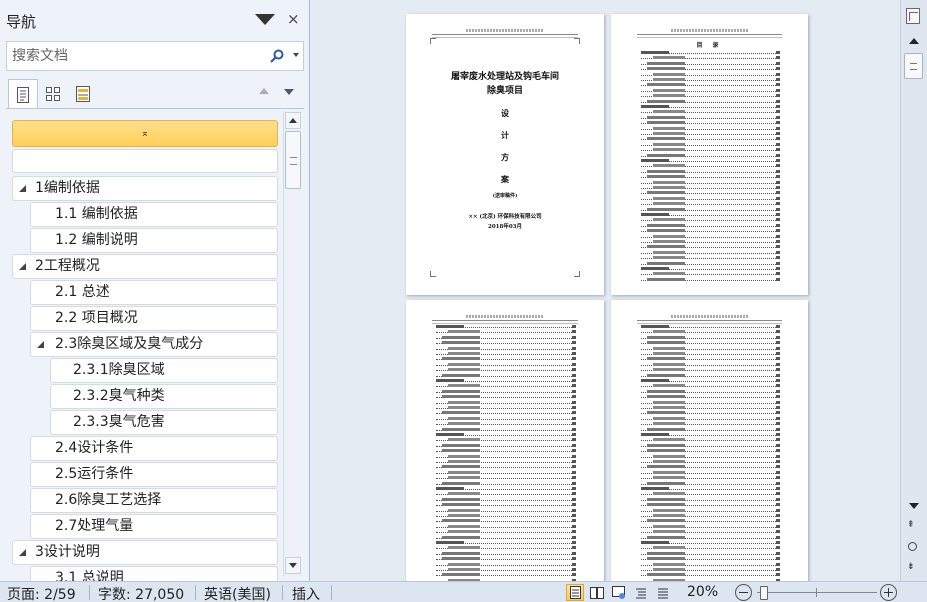  I want to click on tree-scroll-down-button, so click(293, 565).